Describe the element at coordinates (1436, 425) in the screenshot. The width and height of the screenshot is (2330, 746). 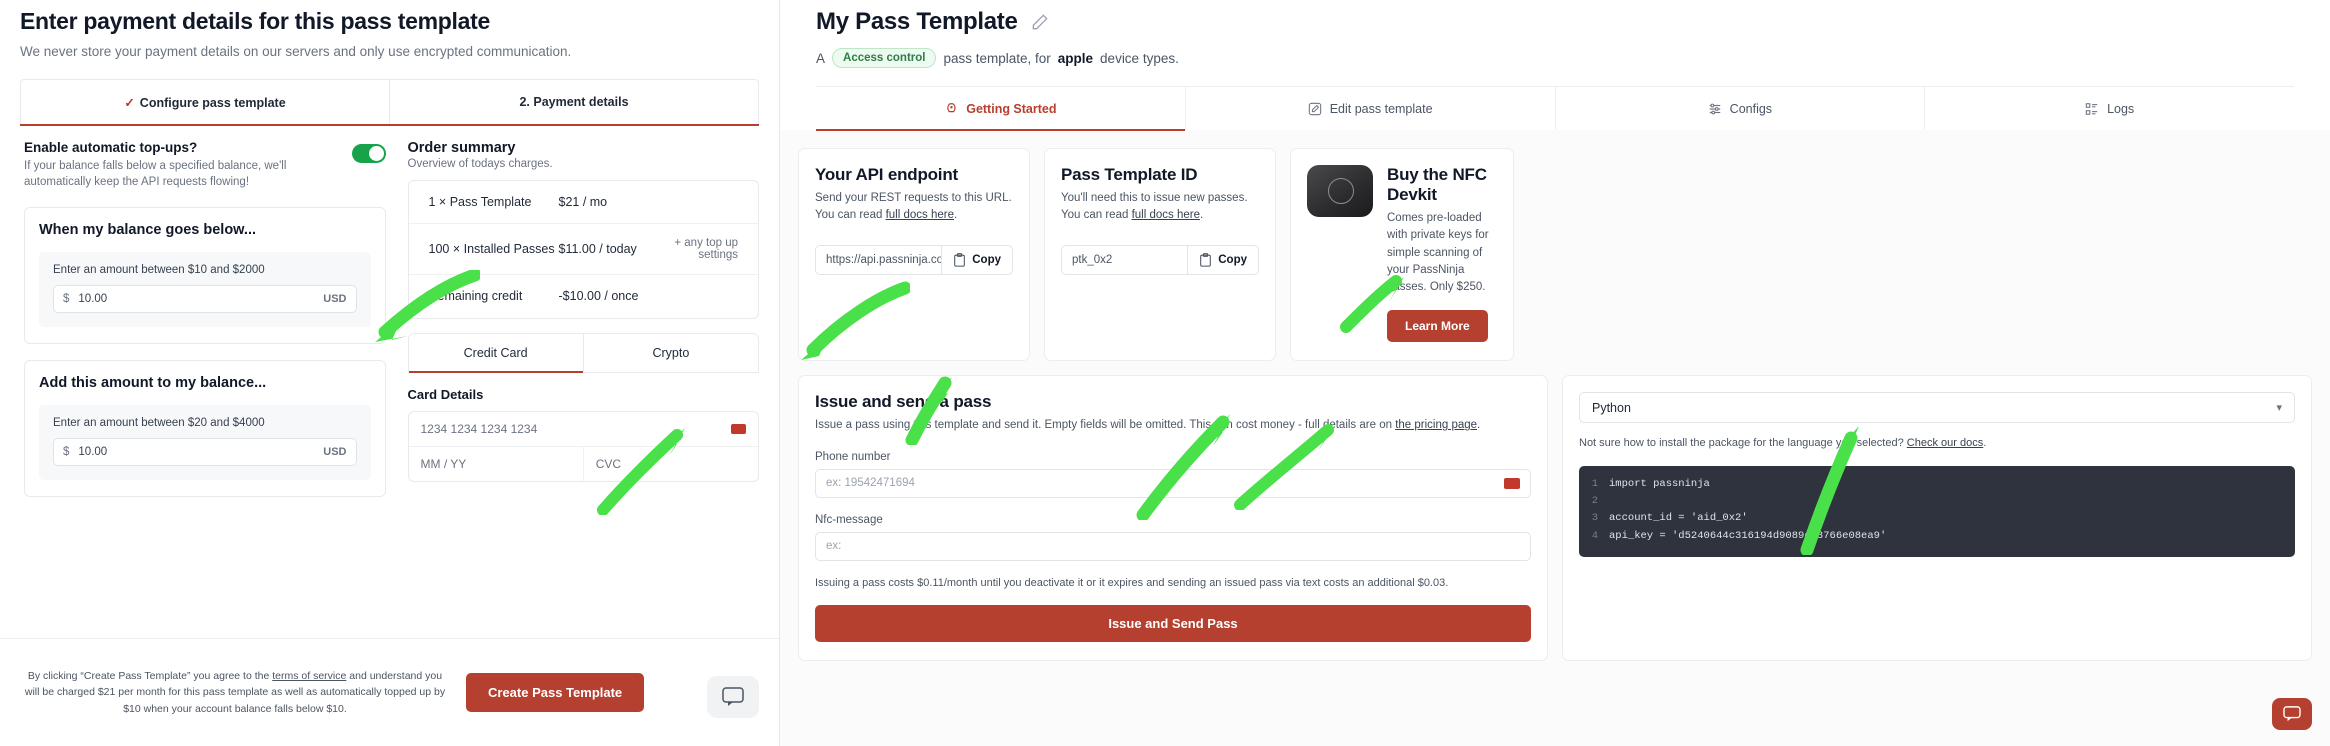
I see `pricing-page-link: the pricing page` at that location.